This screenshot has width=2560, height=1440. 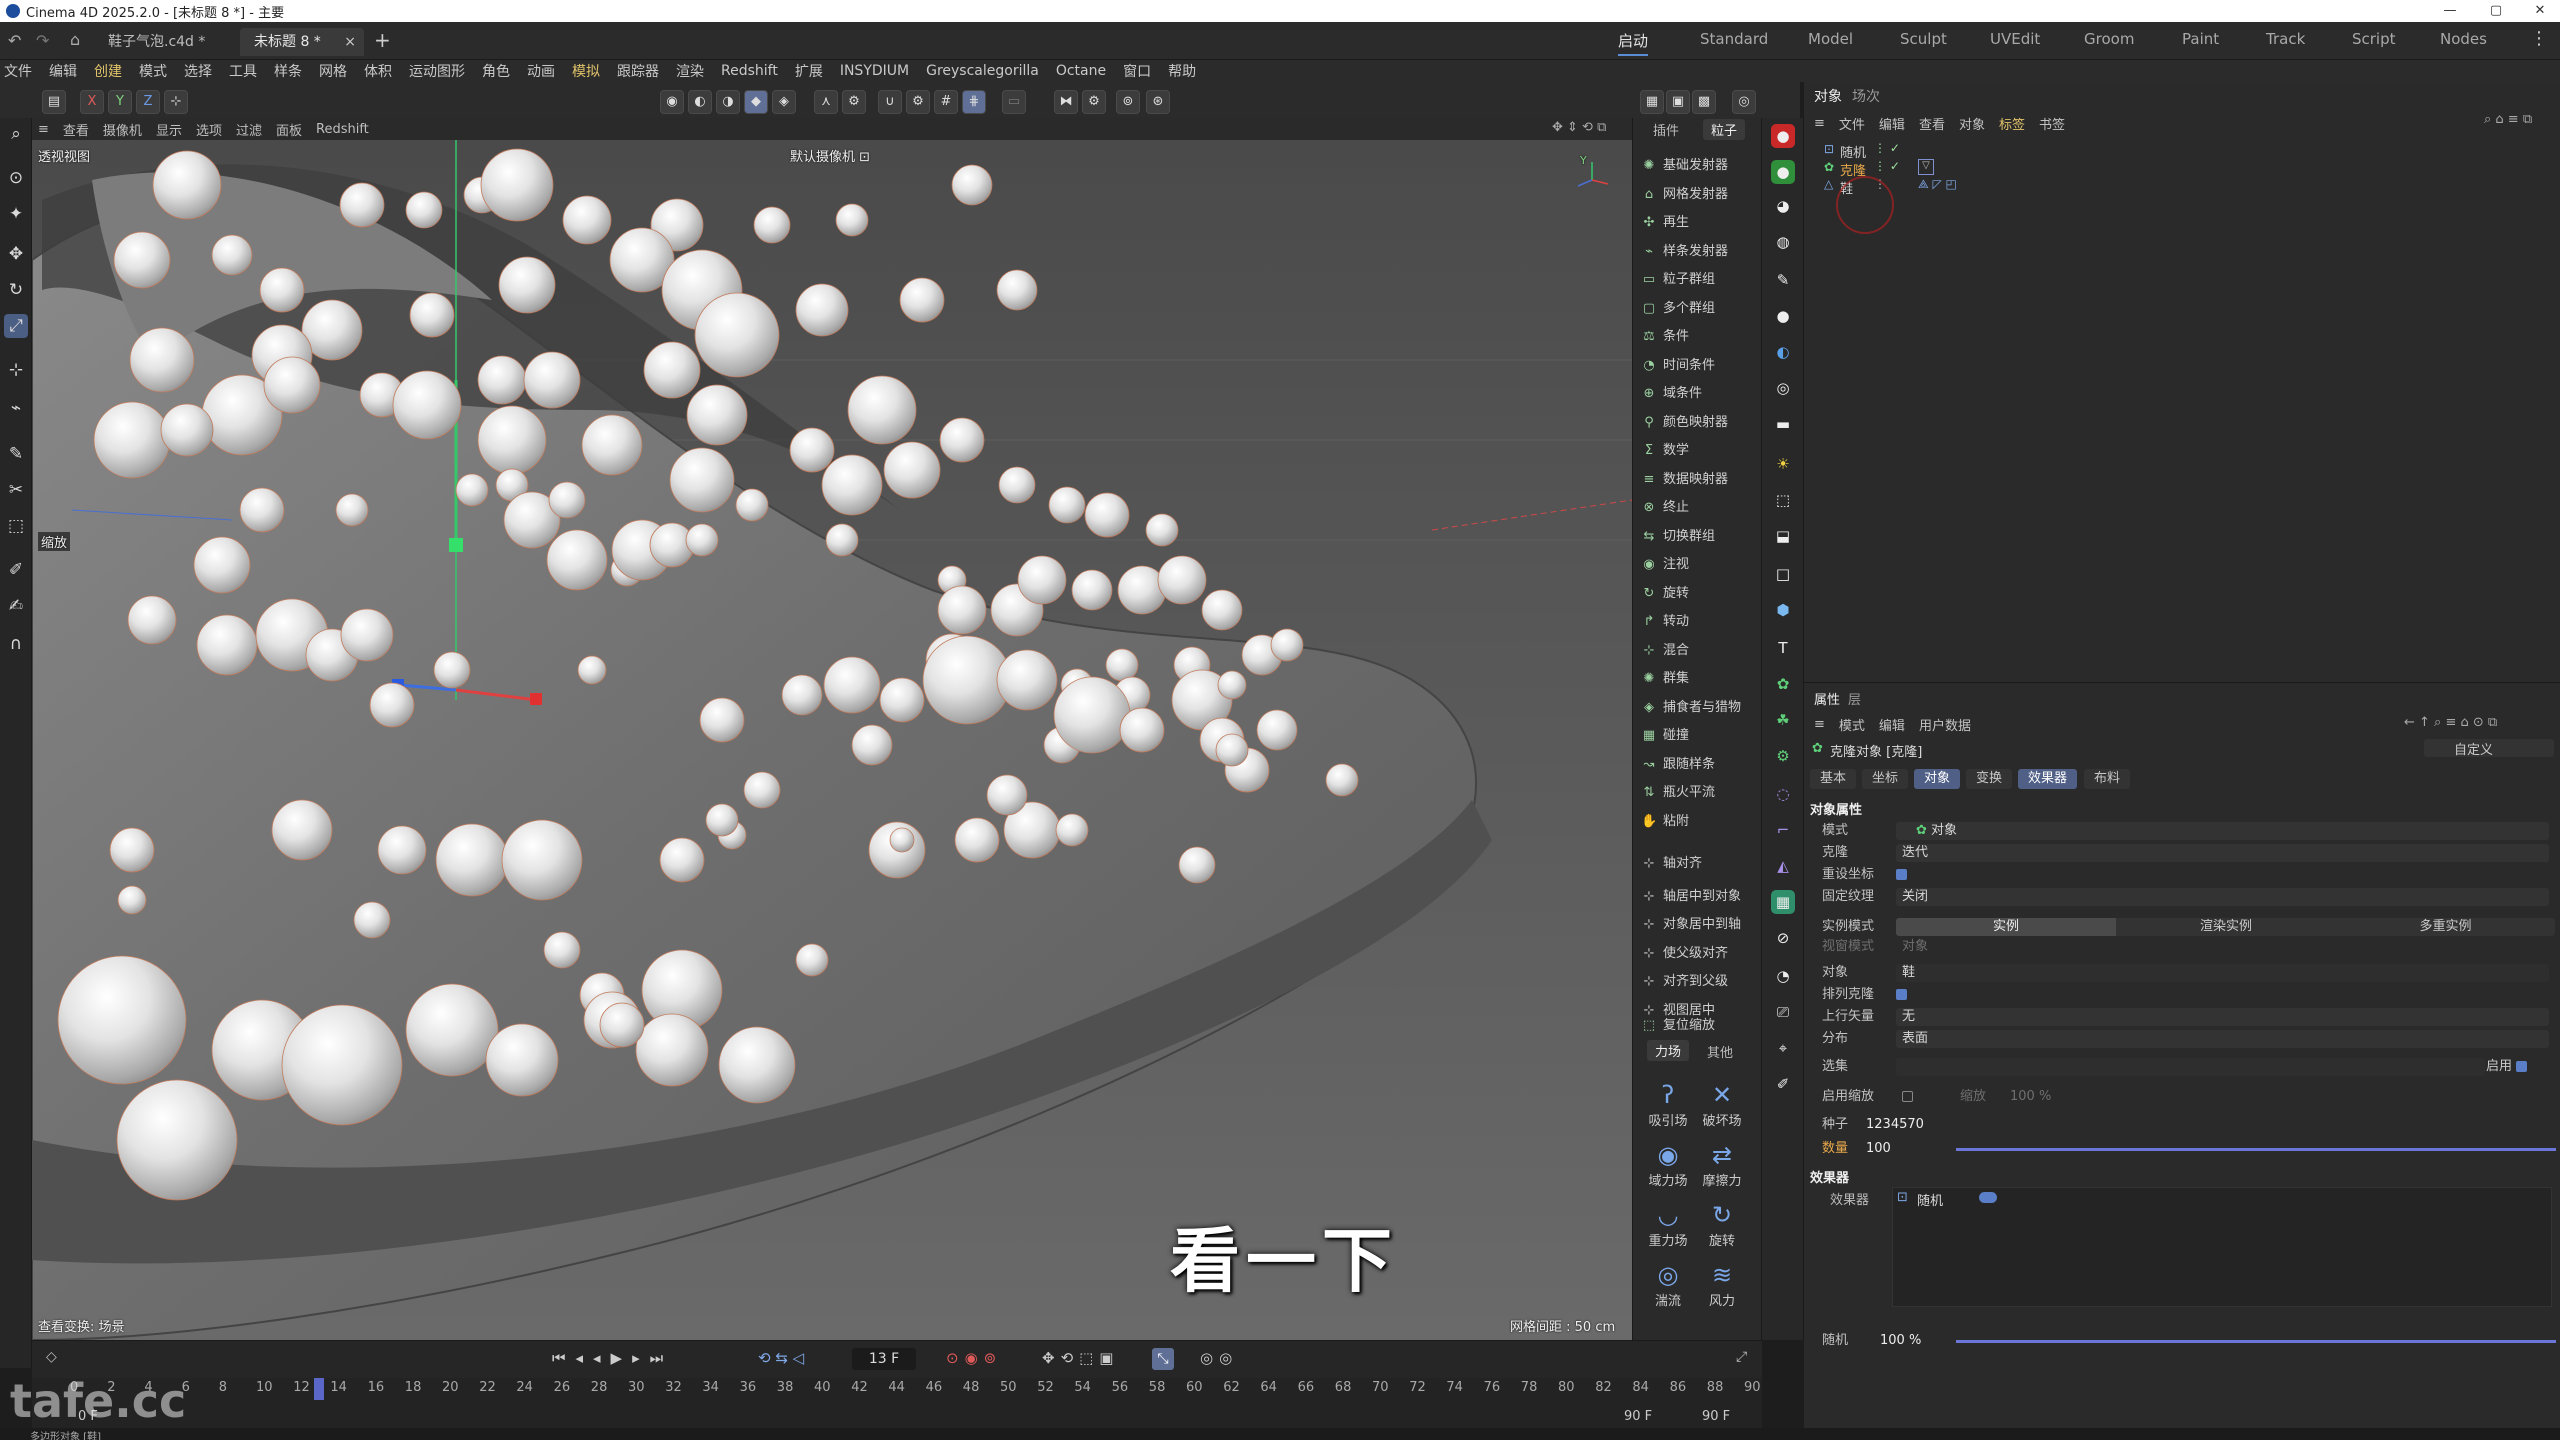 I want to click on grid-array-icon: ▦, so click(x=1783, y=902).